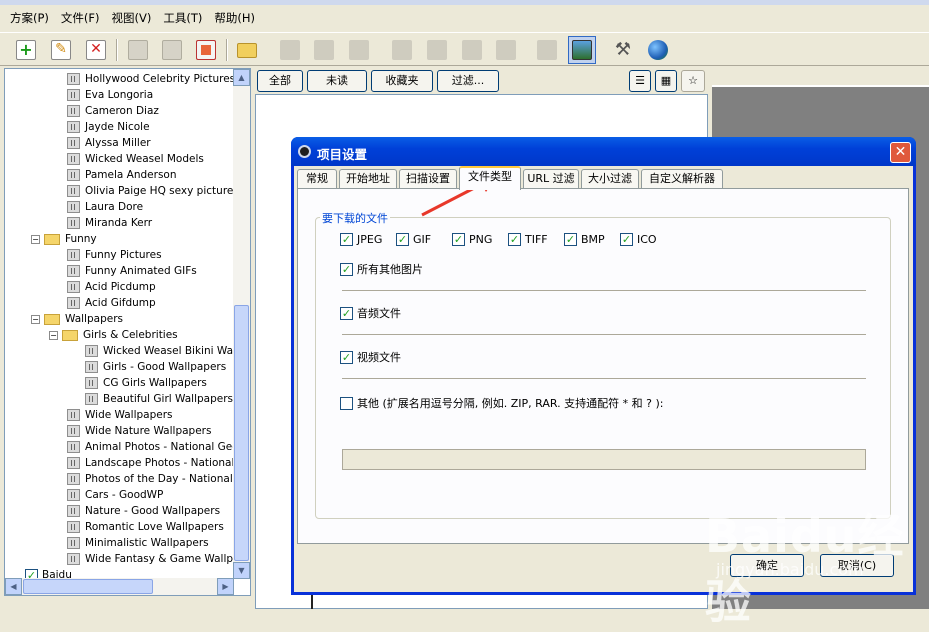  I want to click on menu-file: 文件(F), so click(80, 21).